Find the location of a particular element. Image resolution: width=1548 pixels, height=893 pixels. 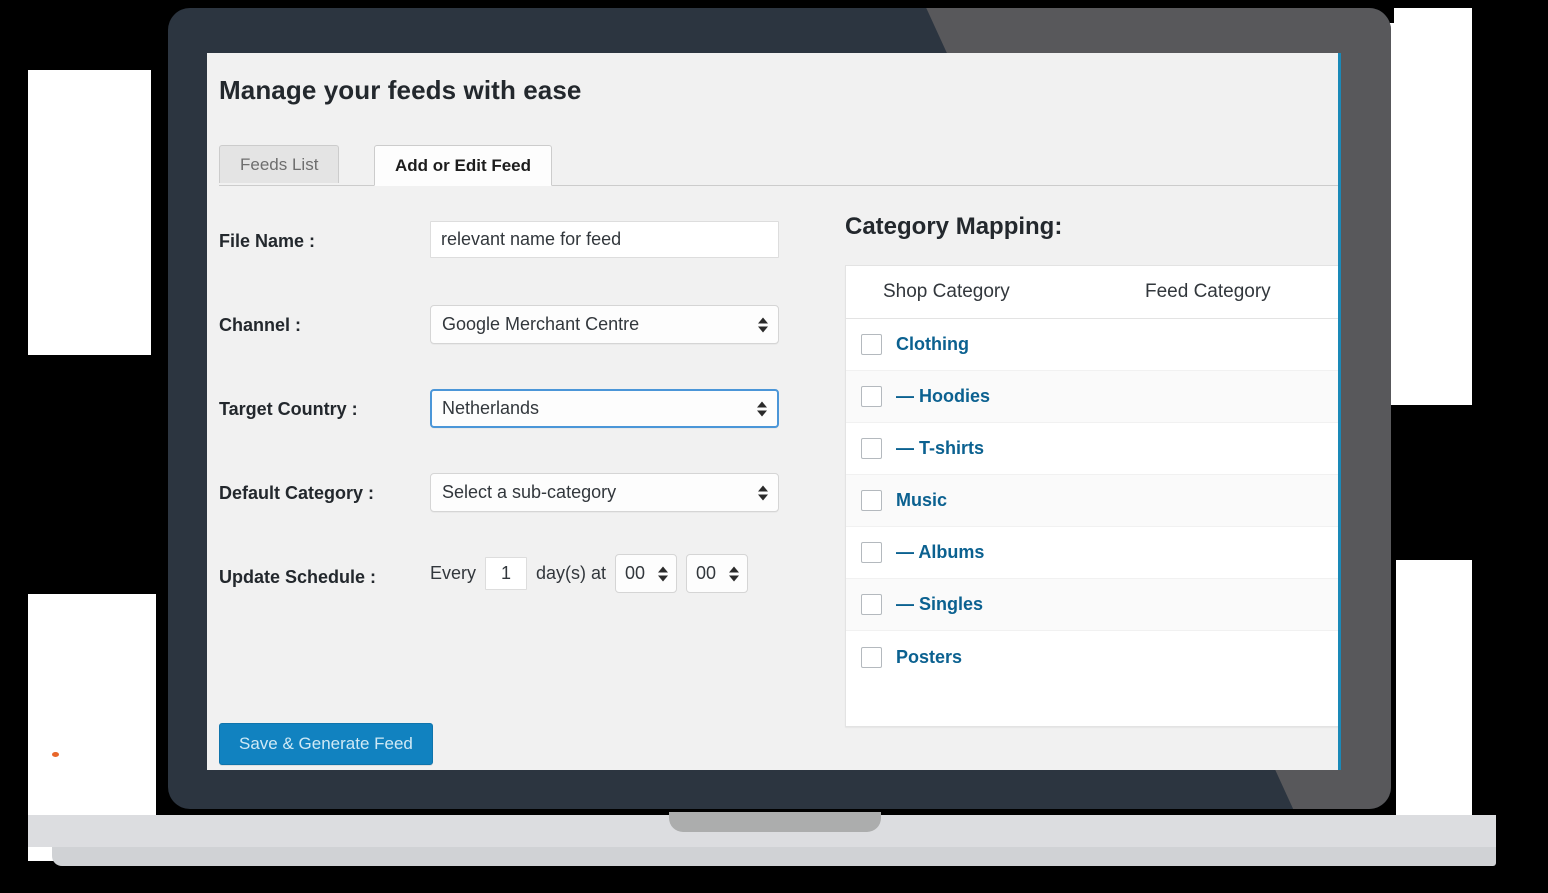

default-category-select: Select a sub-category is located at coordinates (604, 492).